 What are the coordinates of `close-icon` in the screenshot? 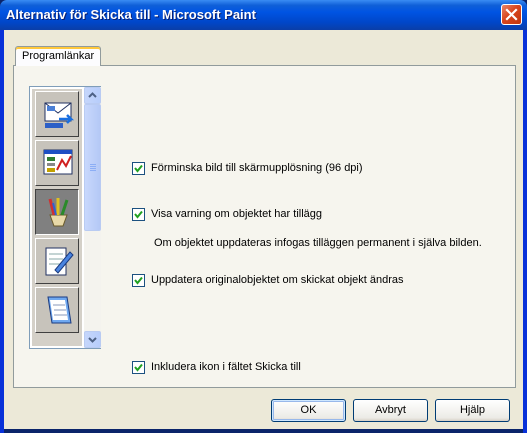 It's located at (511, 14).